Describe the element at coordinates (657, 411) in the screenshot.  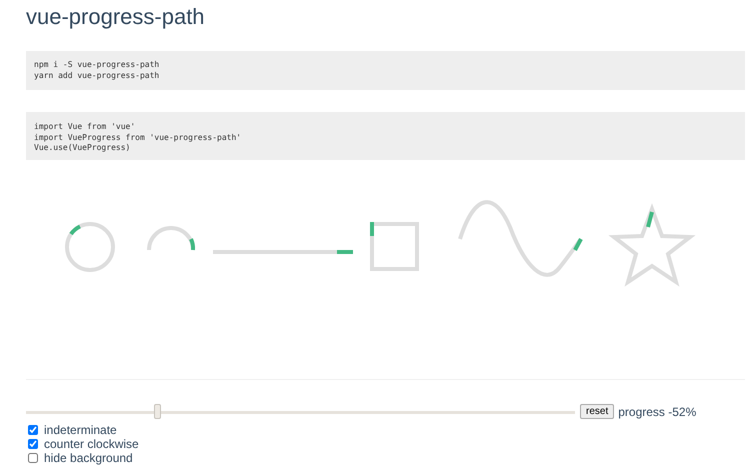
I see `progress-label: progress -52%` at that location.